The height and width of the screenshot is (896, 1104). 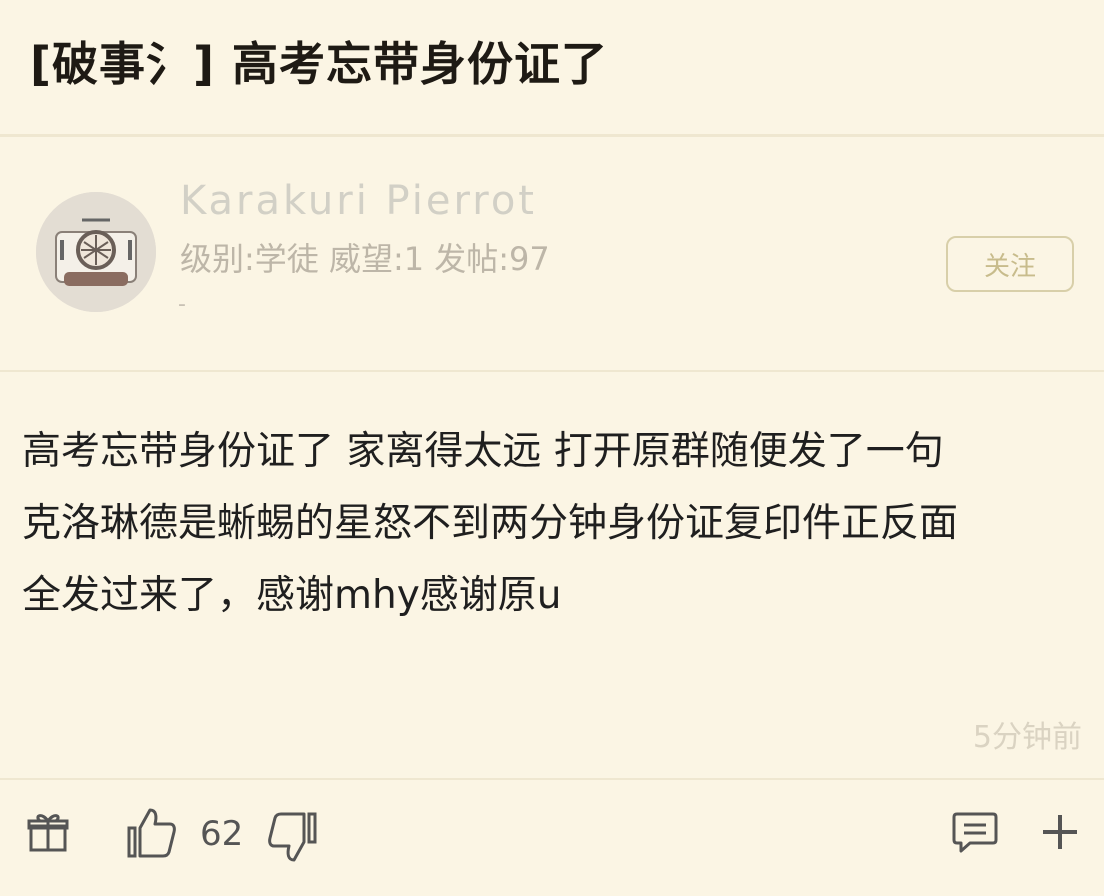 I want to click on post-timestamp: 5分钟前, so click(x=1027, y=737).